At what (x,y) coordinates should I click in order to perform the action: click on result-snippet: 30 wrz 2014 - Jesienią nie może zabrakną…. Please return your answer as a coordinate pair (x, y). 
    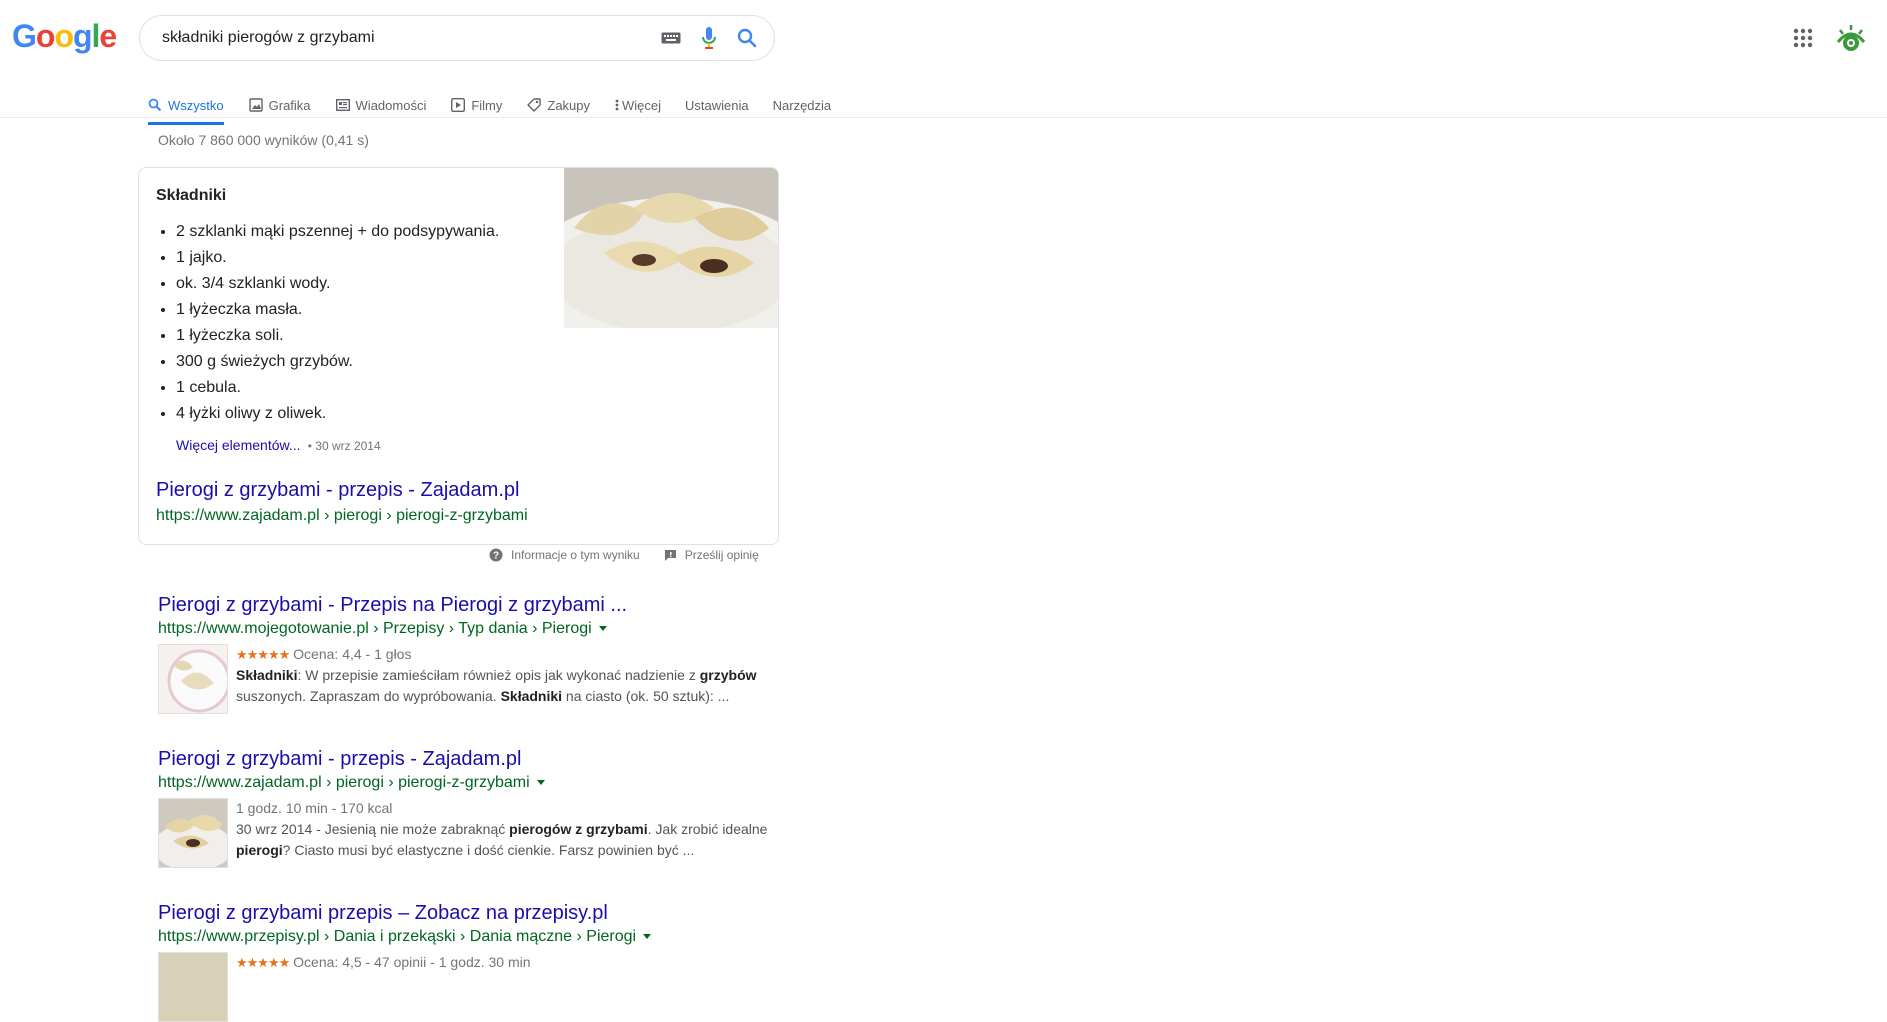
    Looking at the image, I should click on (502, 840).